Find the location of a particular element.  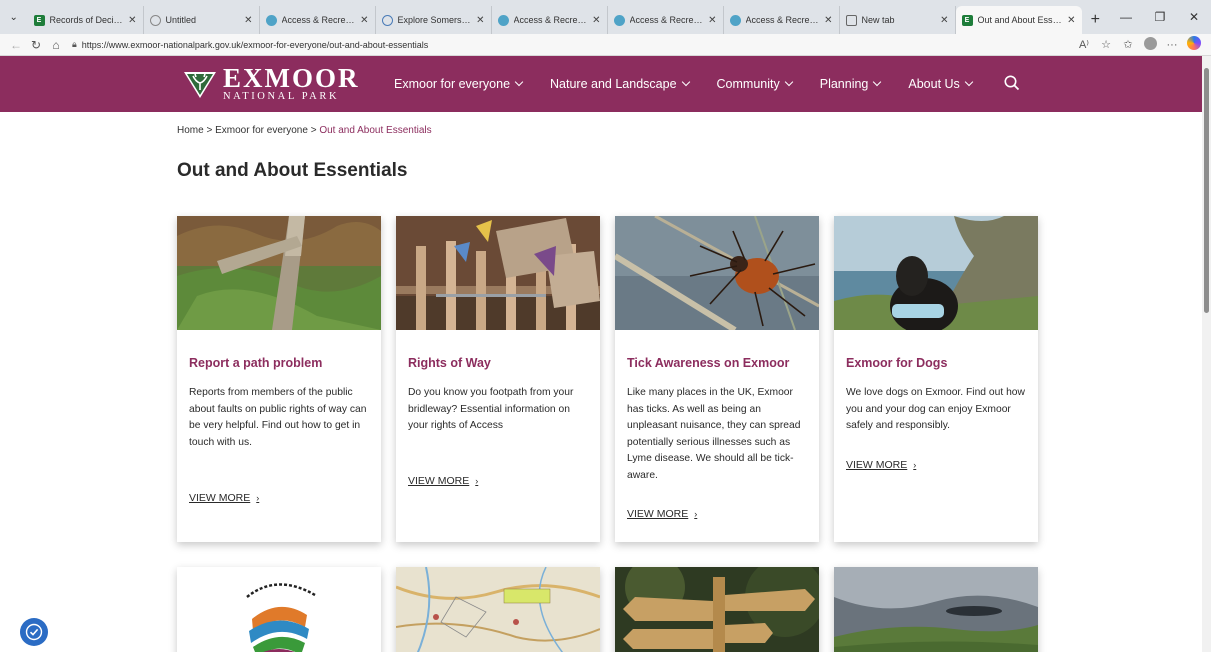

fingerpost-sign-image is located at coordinates (717, 609).